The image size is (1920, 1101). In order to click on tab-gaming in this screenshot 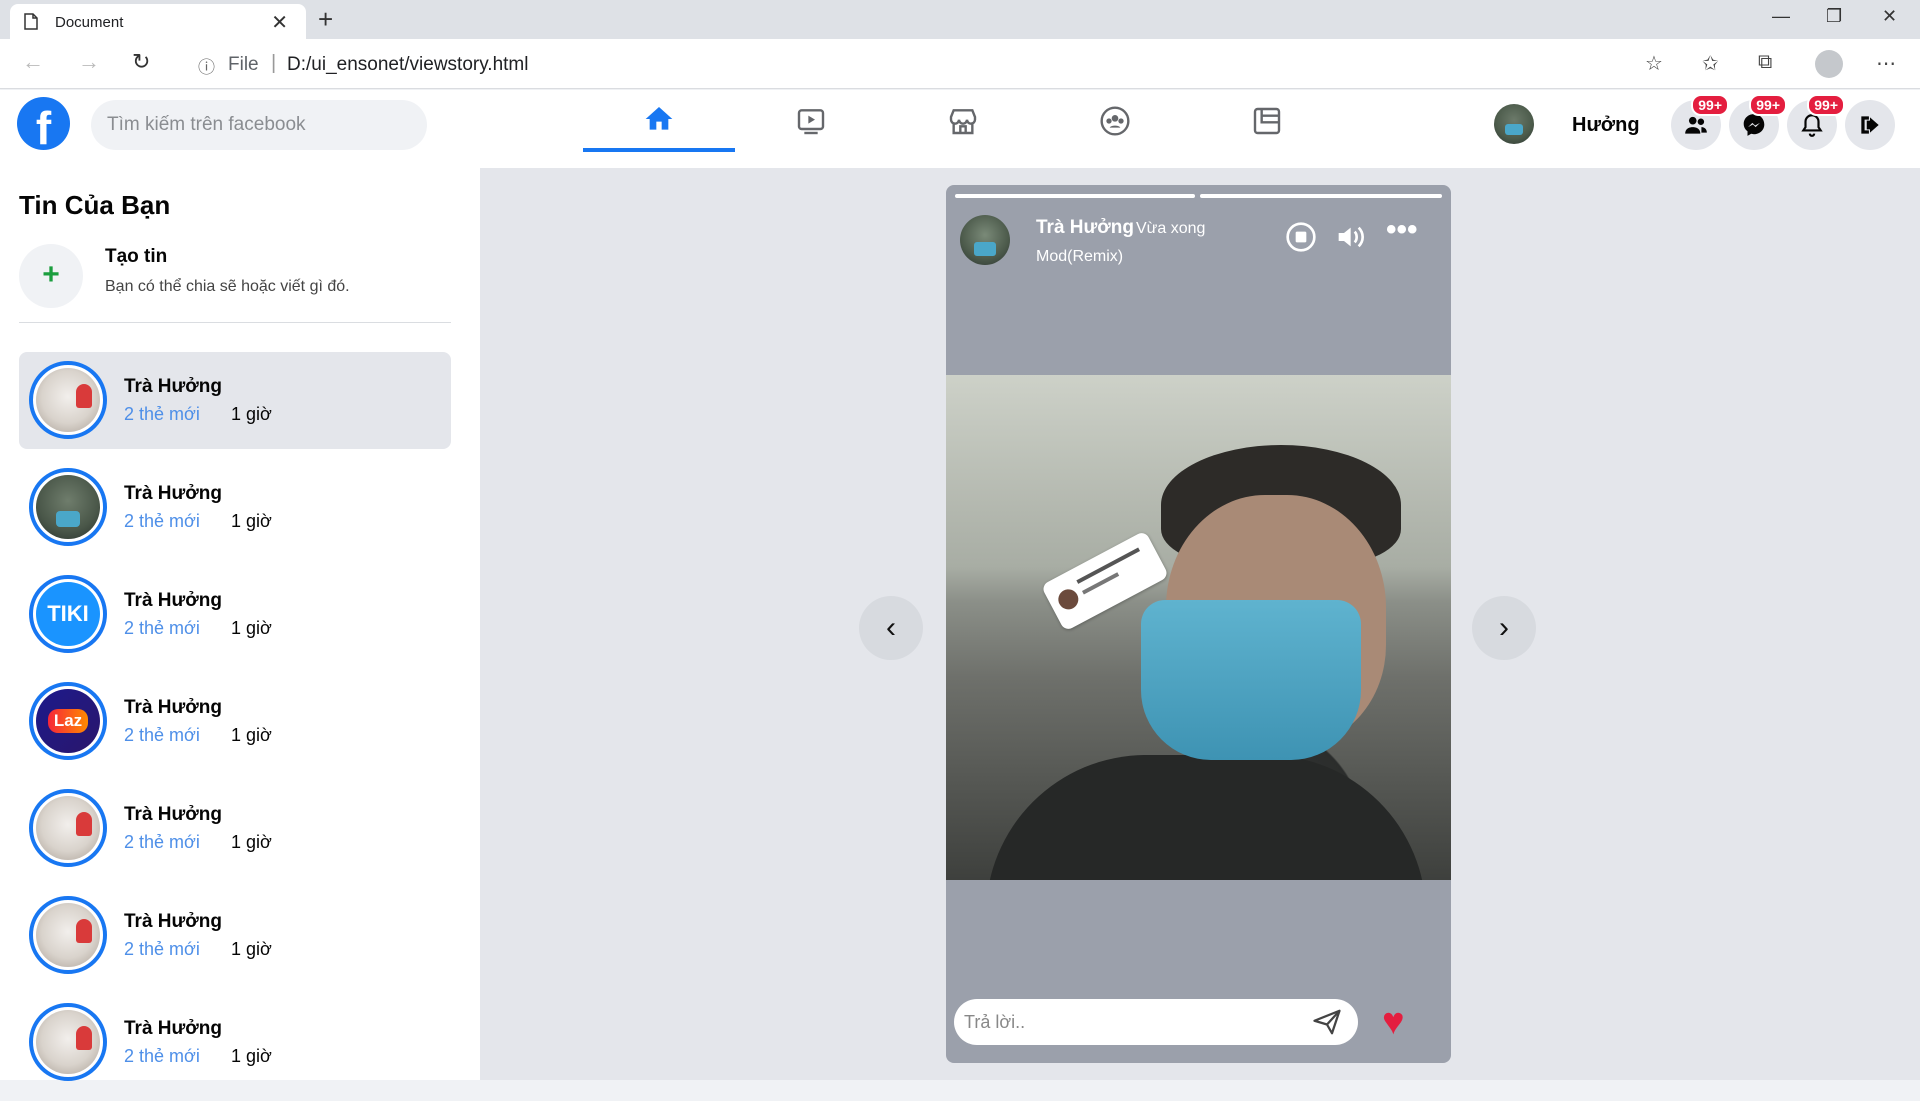, I will do `click(1267, 121)`.